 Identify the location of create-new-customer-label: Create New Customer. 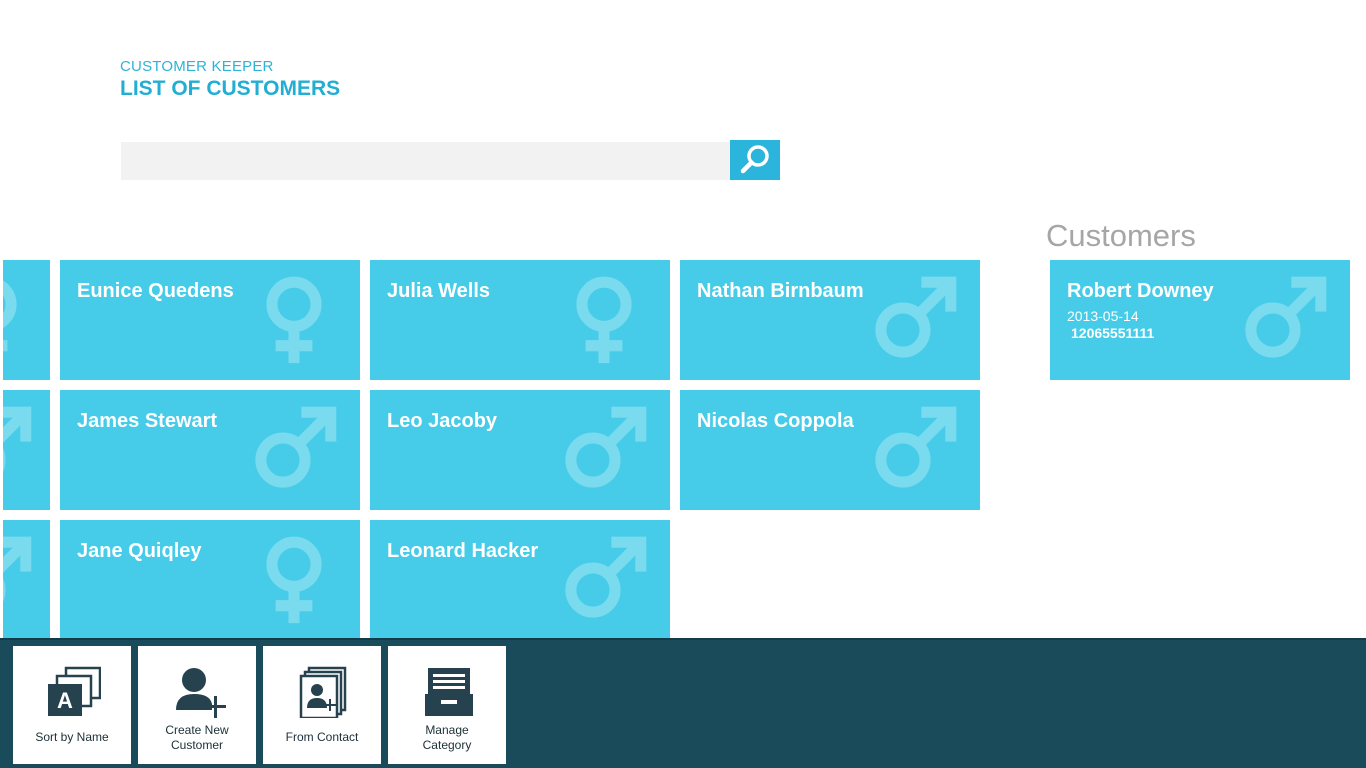
(197, 738).